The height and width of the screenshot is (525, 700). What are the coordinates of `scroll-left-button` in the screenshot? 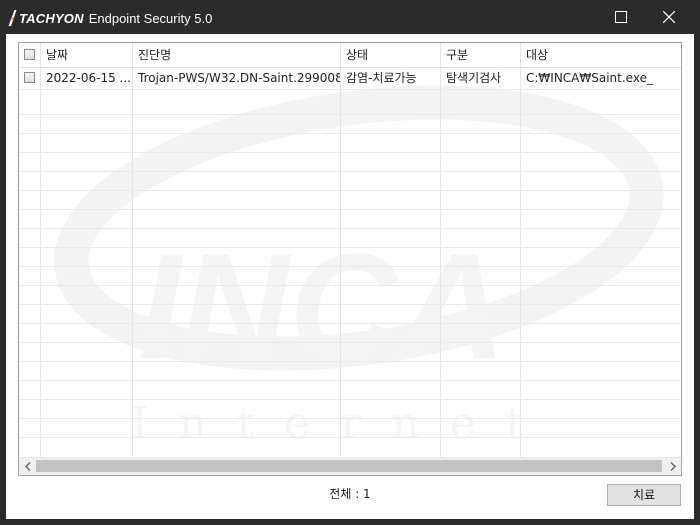 It's located at (27, 466).